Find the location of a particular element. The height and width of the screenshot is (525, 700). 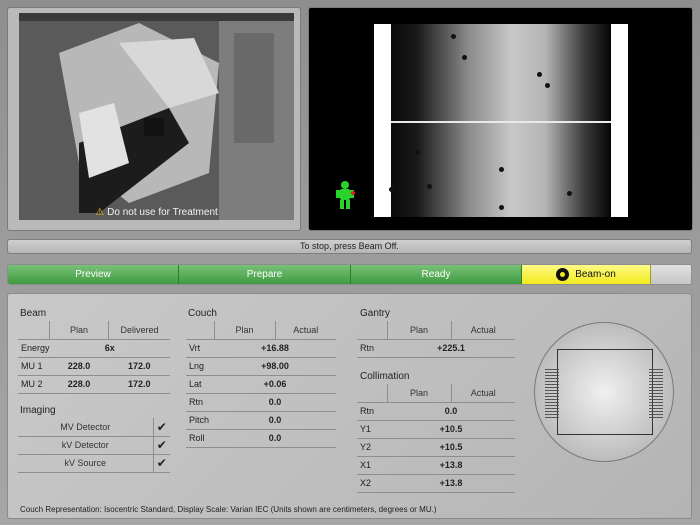

collimation-row: Y1 +10.5 is located at coordinates (436, 429).